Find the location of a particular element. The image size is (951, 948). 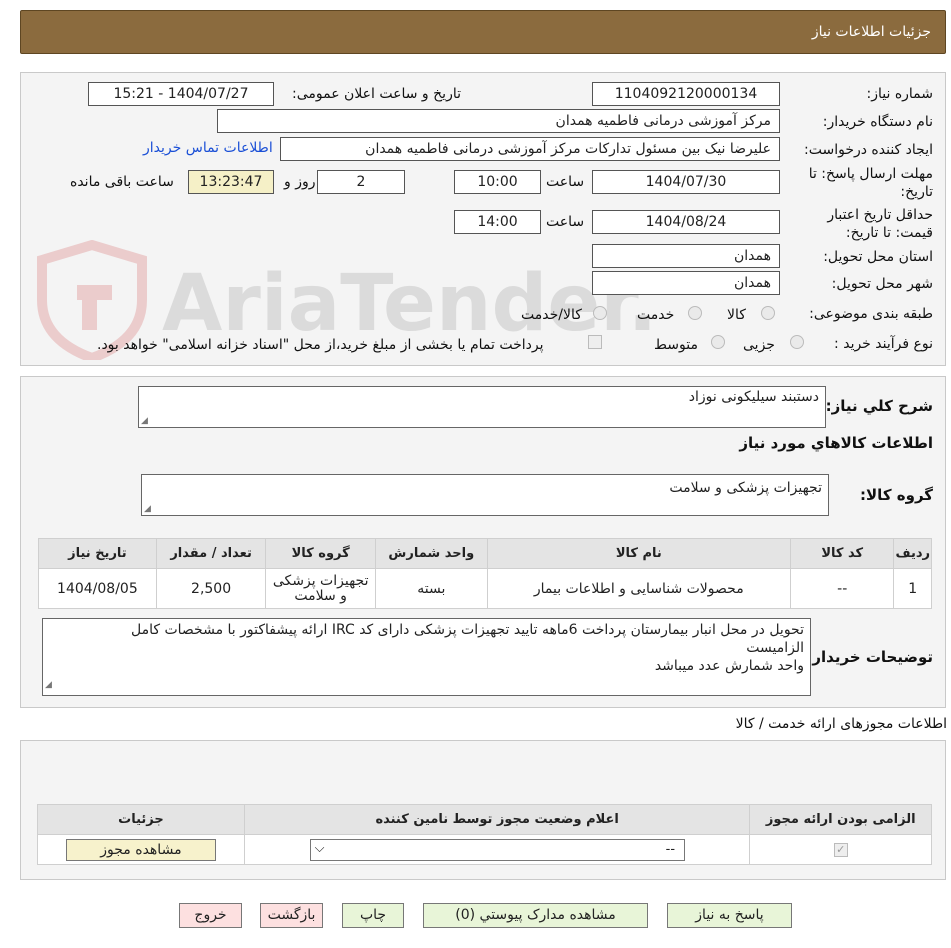

goods-group-label: گروه کالا: is located at coordinates (896, 495).